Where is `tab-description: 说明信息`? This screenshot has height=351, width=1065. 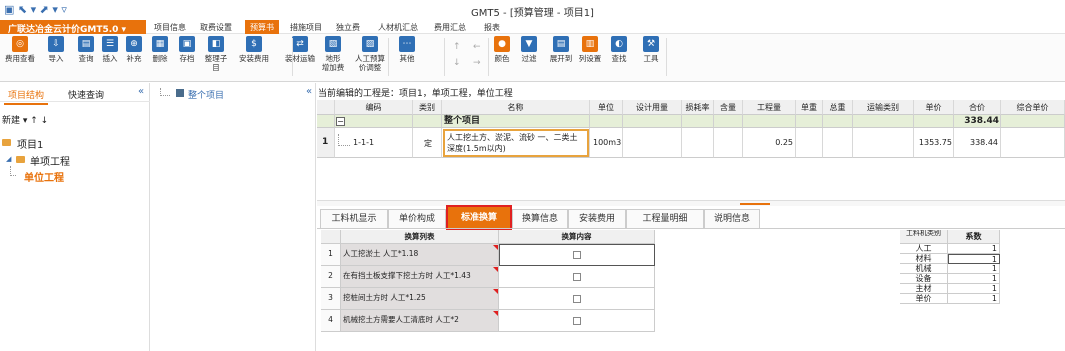
tab-description: 说明信息 is located at coordinates (732, 218).